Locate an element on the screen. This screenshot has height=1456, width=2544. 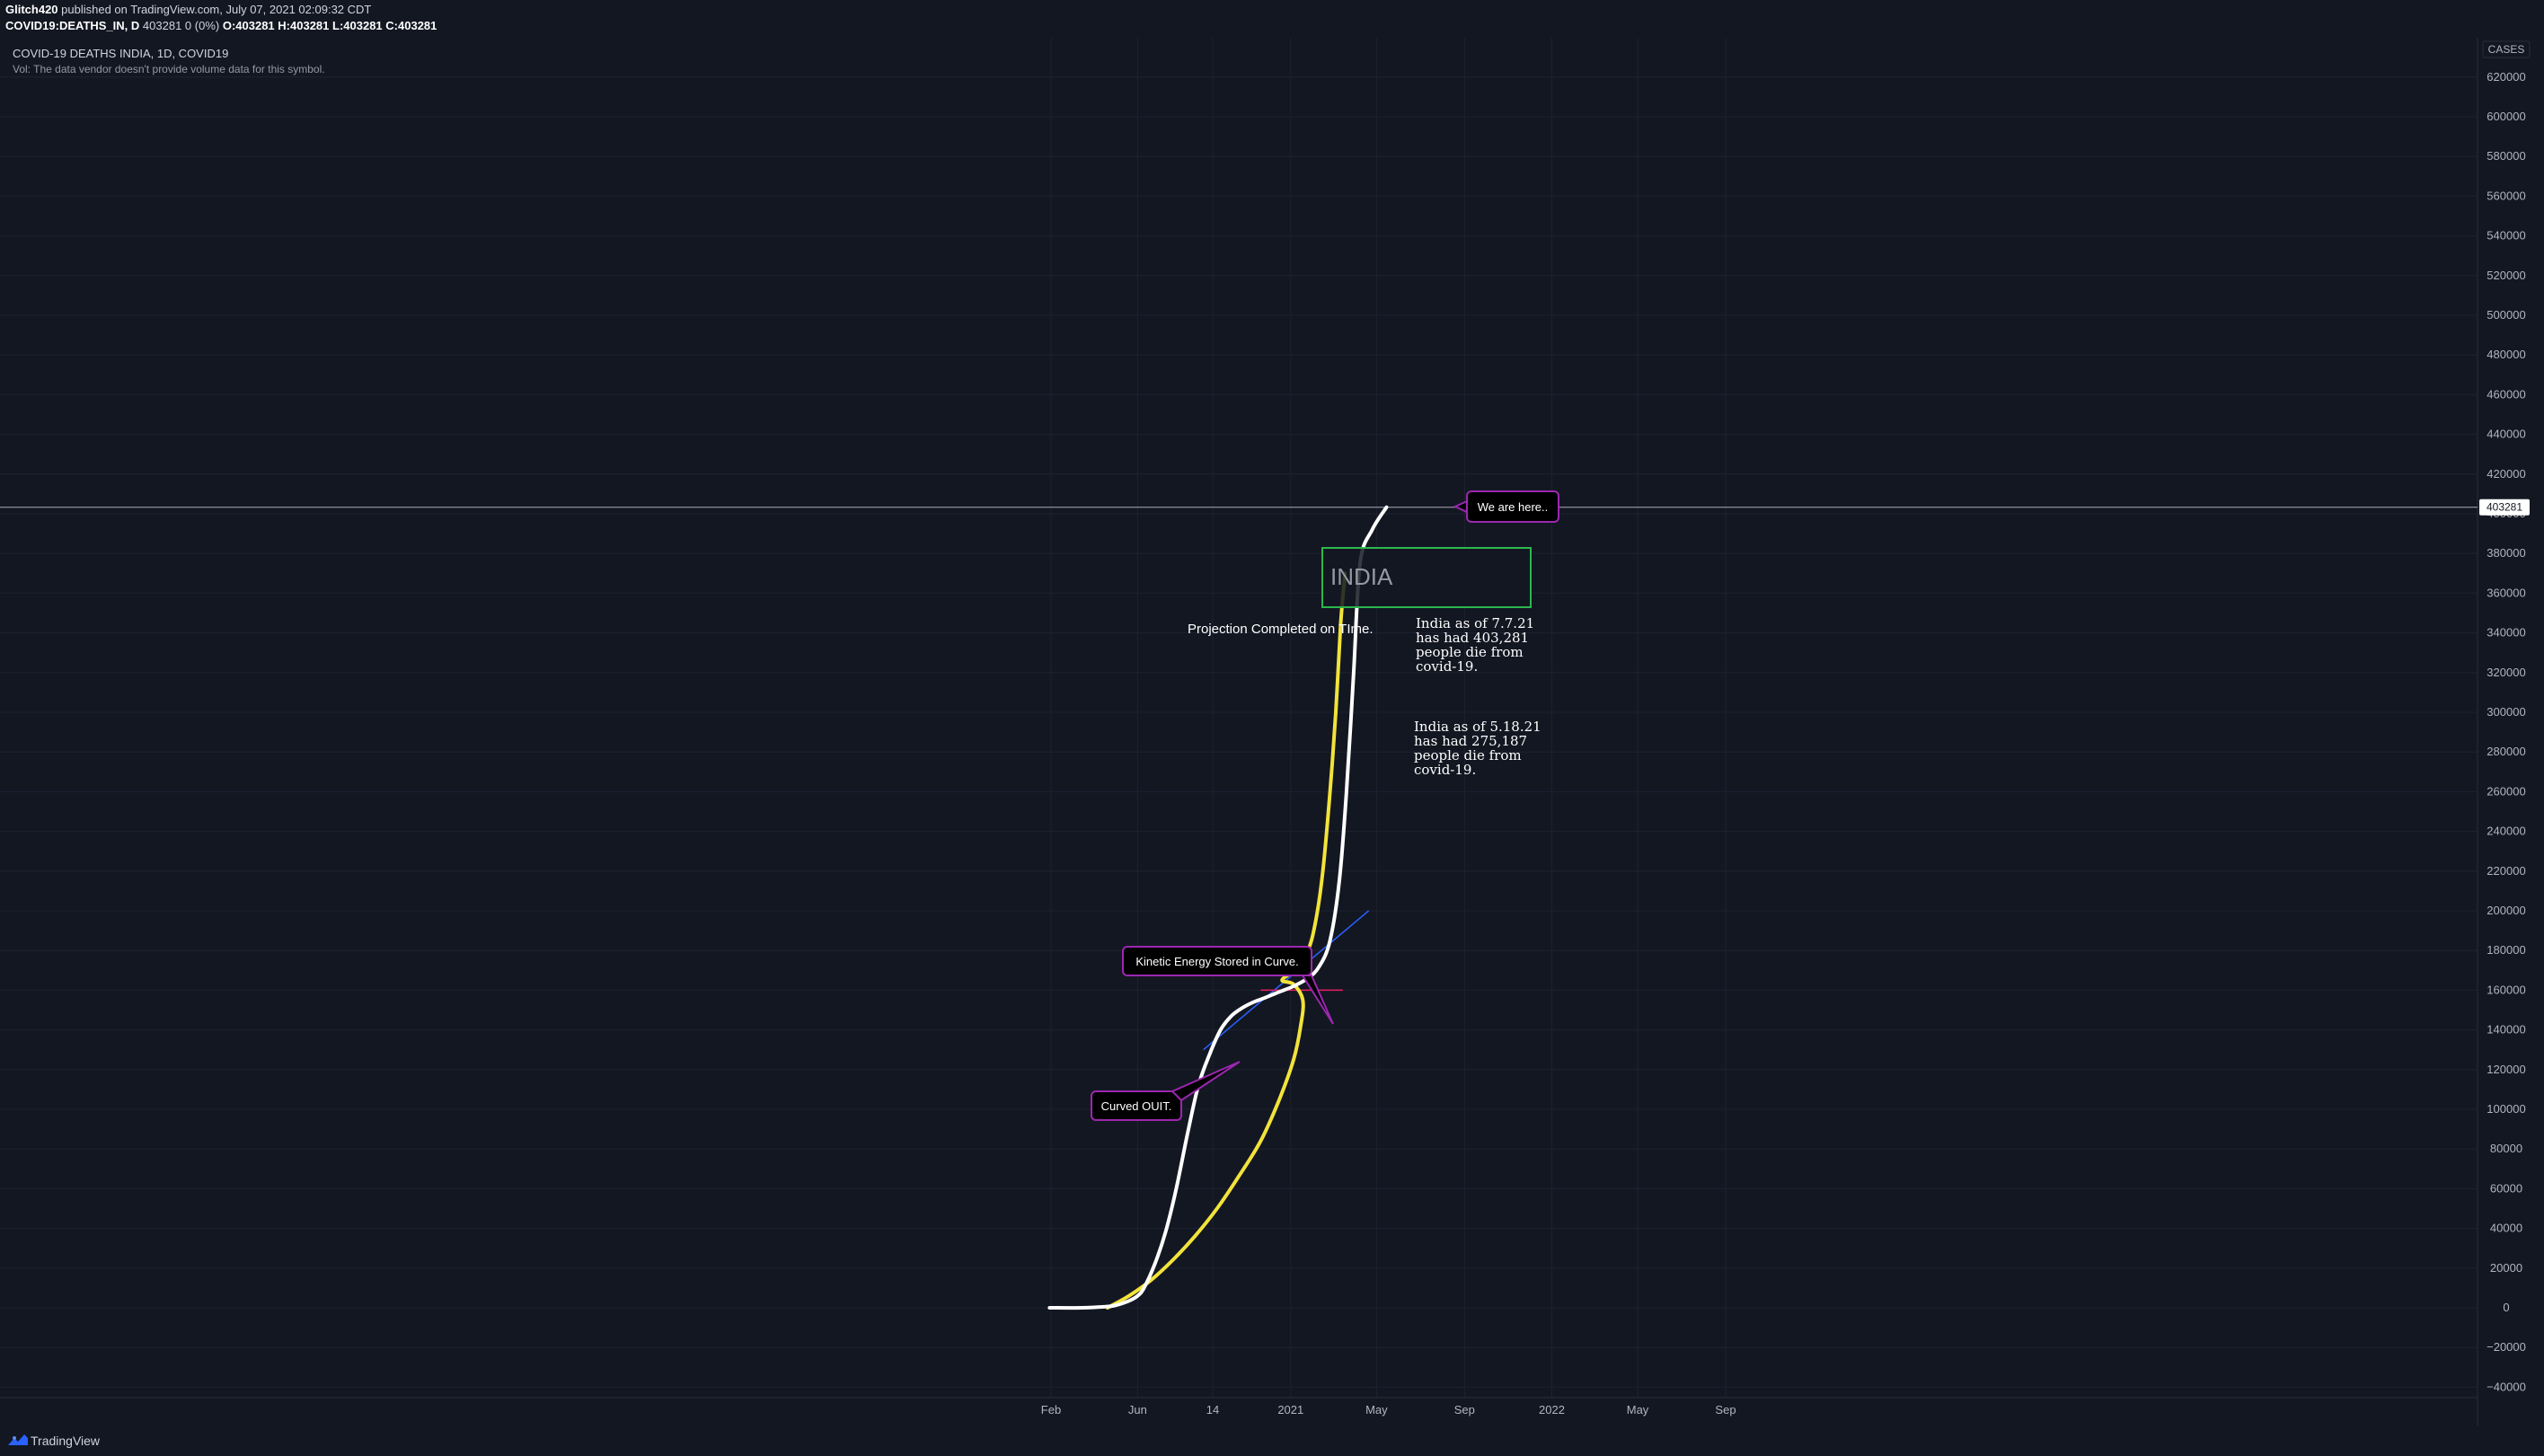
price-tick-label: 160000 is located at coordinates (2506, 990).